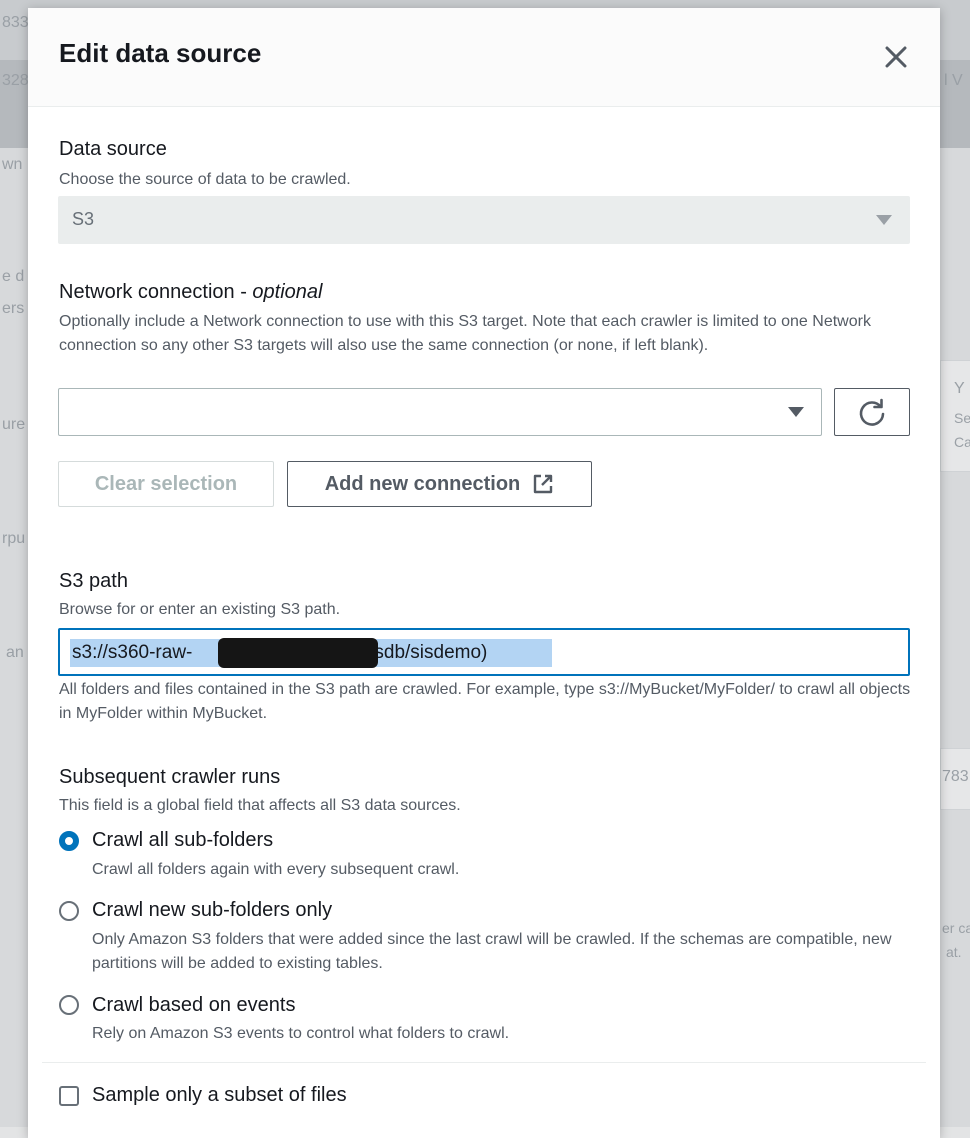 The height and width of the screenshot is (1138, 970). I want to click on close-button, so click(896, 57).